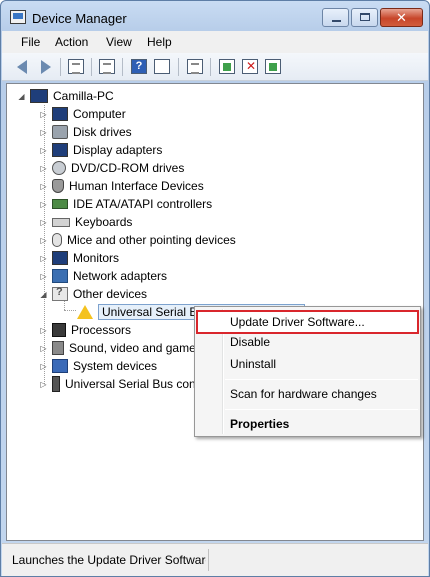 This screenshot has height=577, width=430. I want to click on action-pane-icon, so click(162, 66).